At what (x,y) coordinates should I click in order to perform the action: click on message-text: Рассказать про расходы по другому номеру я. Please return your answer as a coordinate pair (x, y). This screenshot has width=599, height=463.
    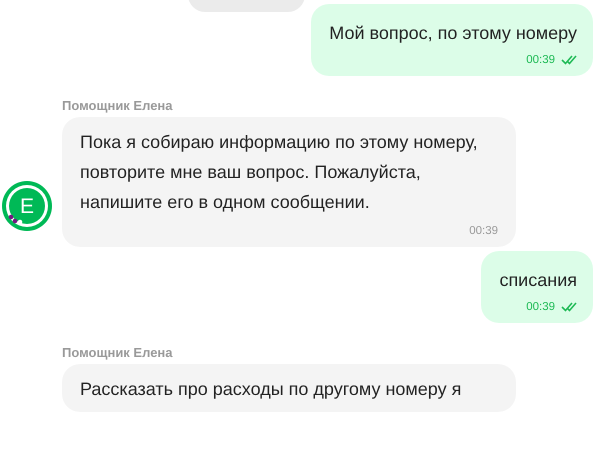
    Looking at the image, I should click on (271, 389).